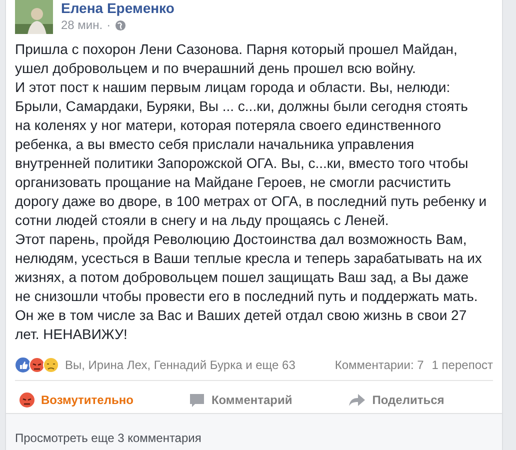 Image resolution: width=516 pixels, height=450 pixels. Describe the element at coordinates (38, 365) in the screenshot. I see `reaction-icons` at that location.